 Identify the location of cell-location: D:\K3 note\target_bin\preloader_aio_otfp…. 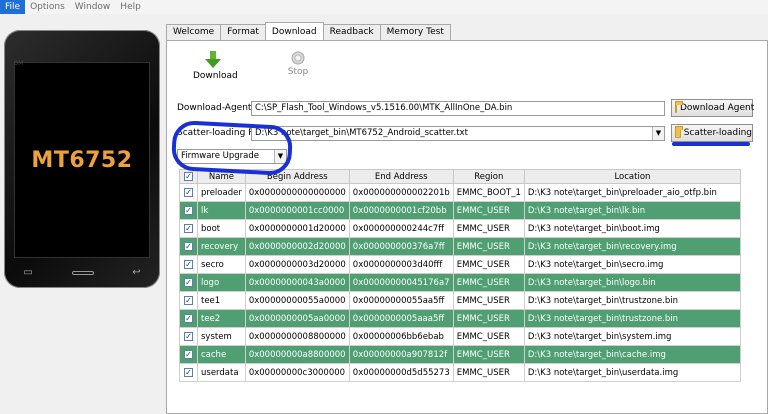
(632, 192).